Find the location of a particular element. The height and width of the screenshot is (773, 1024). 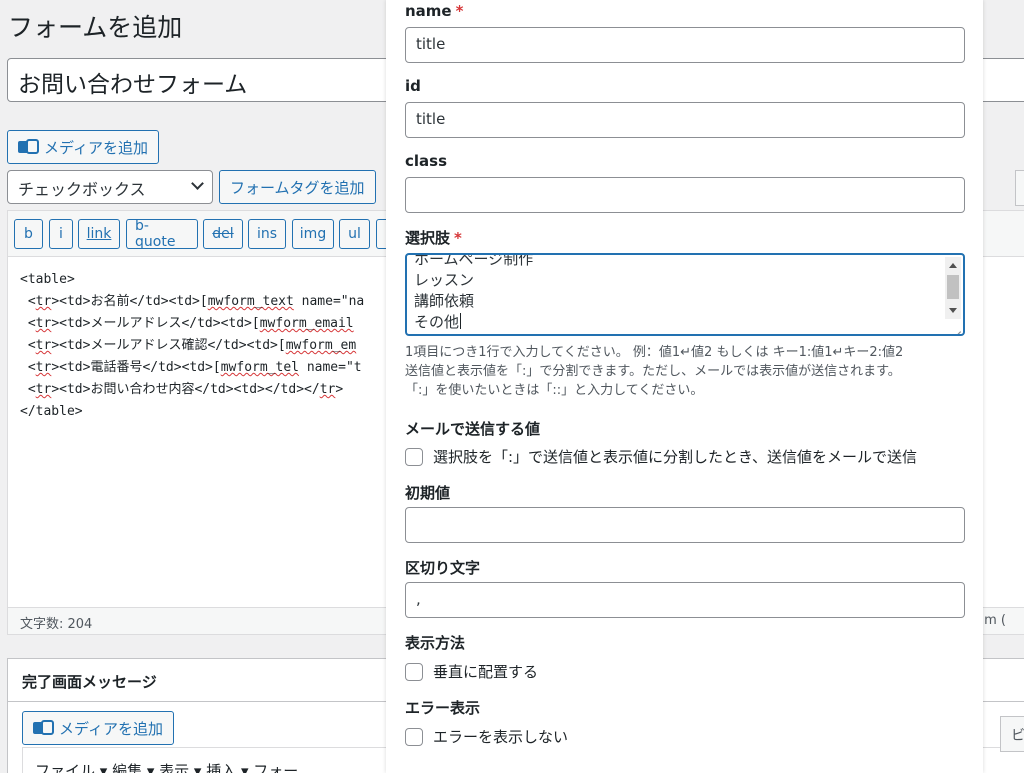

display-method-label: 表示方法 is located at coordinates (435, 643).